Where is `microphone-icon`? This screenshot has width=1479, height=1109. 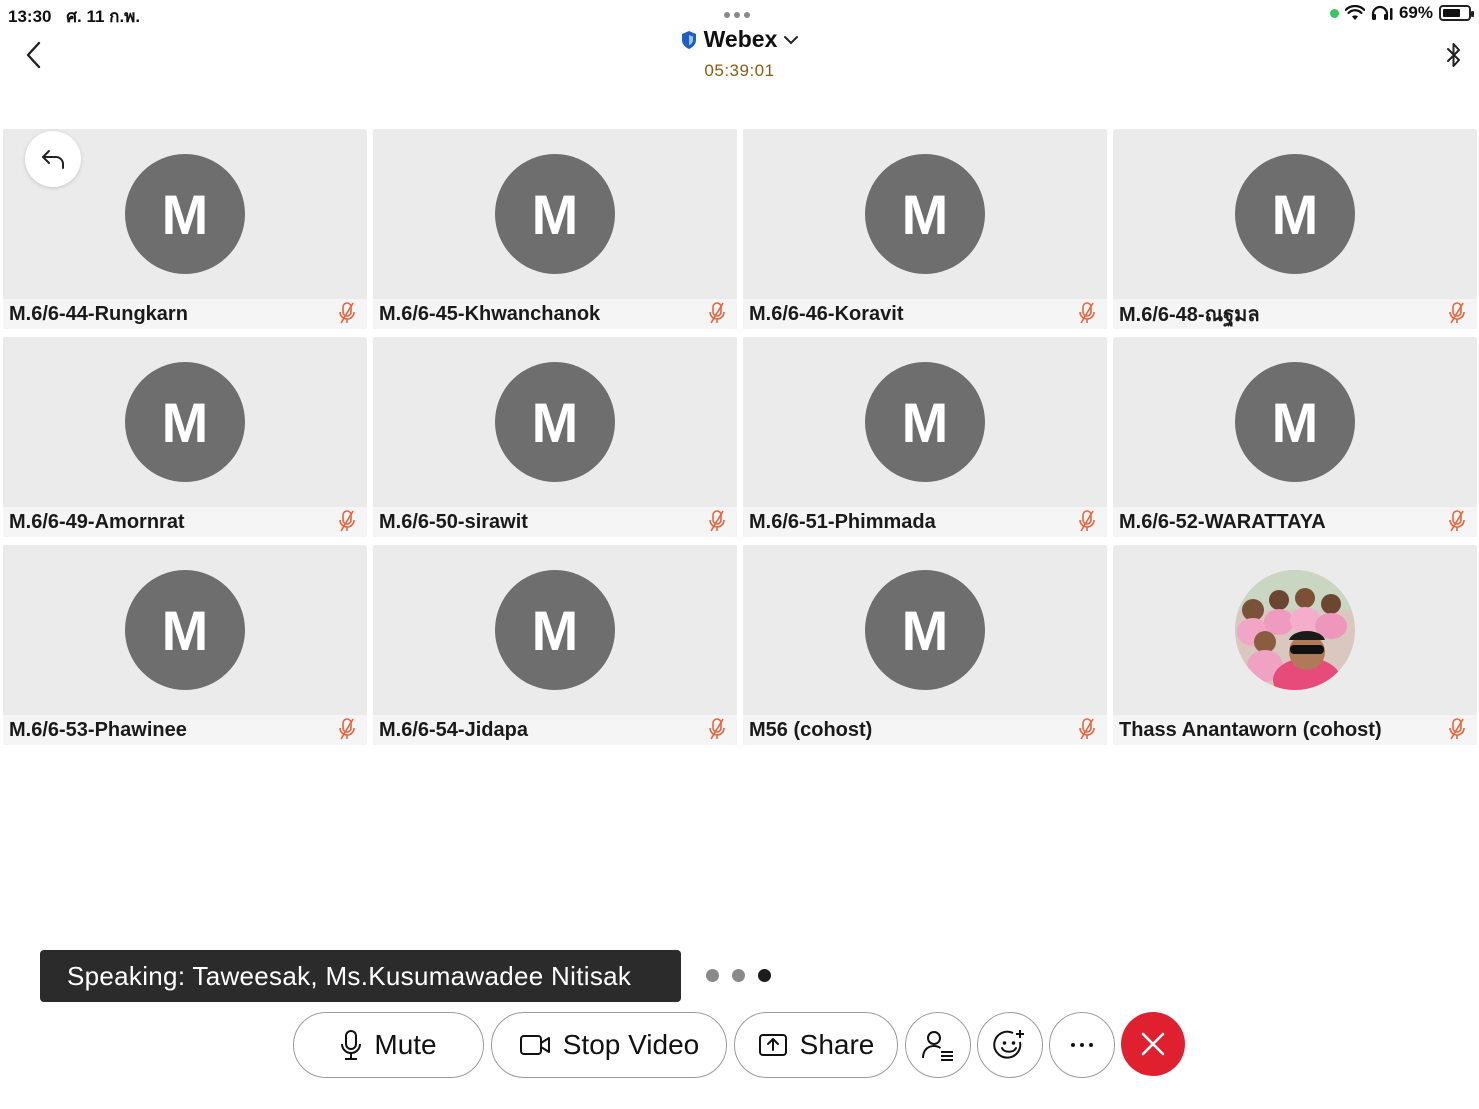 microphone-icon is located at coordinates (351, 1045).